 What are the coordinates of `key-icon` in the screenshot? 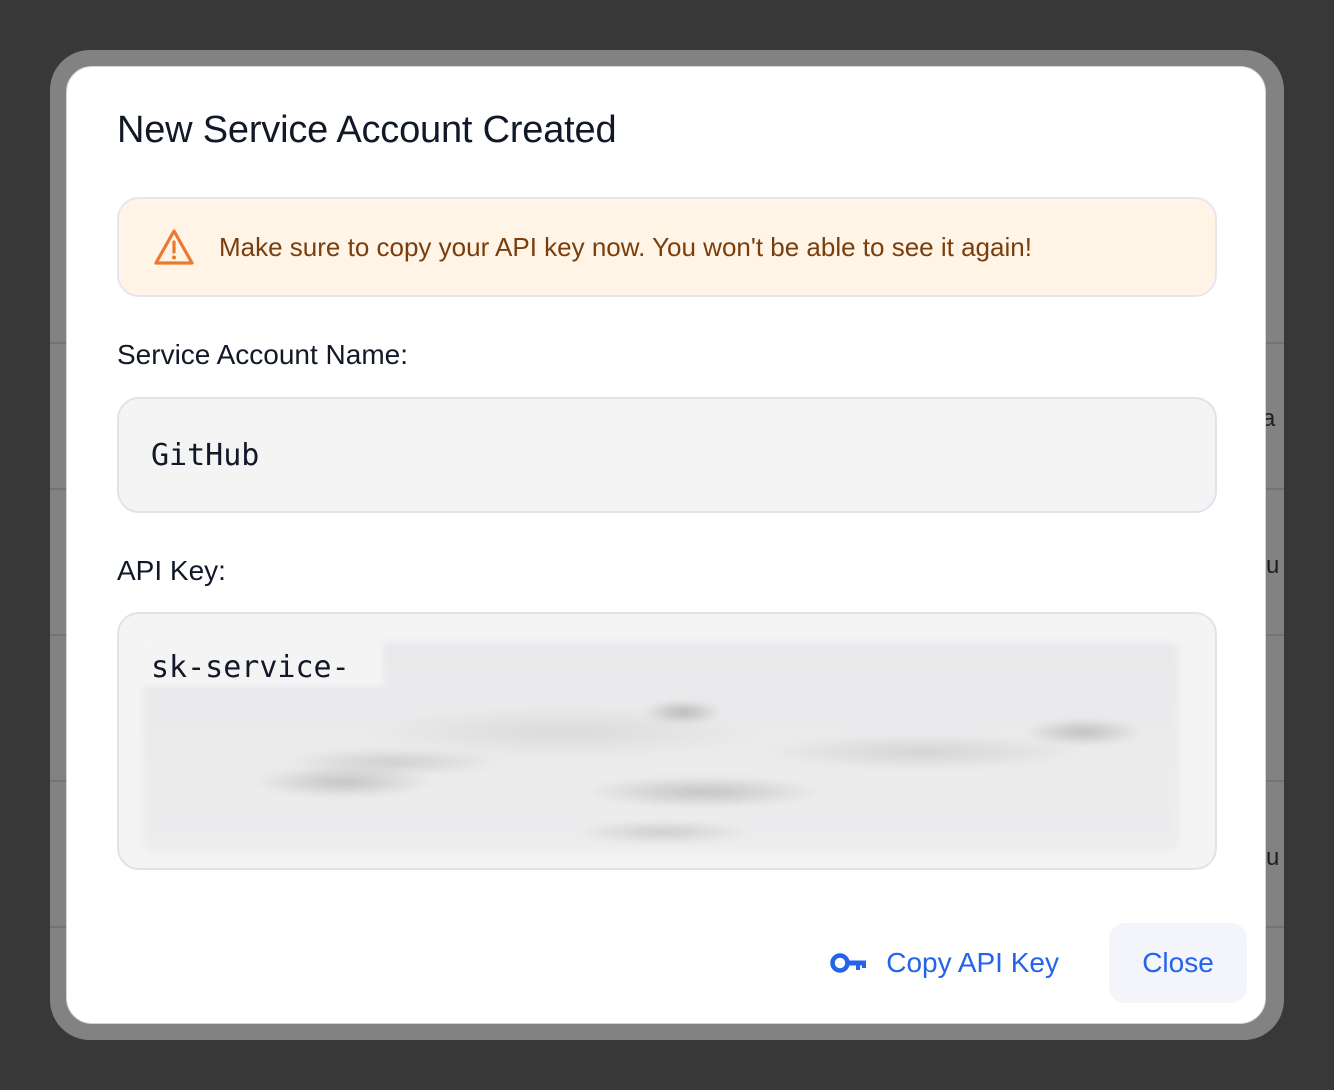 It's located at (850, 963).